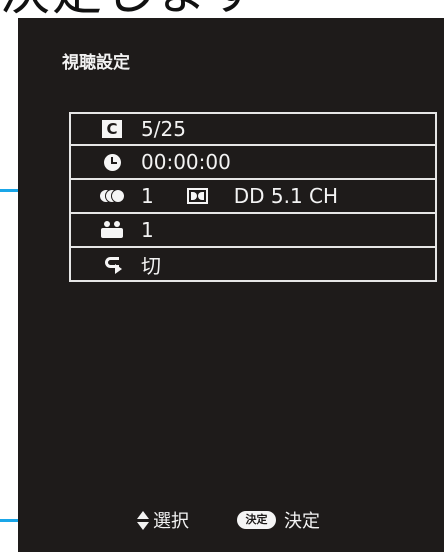 Image resolution: width=446 pixels, height=552 pixels. Describe the element at coordinates (253, 265) in the screenshot. I see `info-row-repeat: 切` at that location.